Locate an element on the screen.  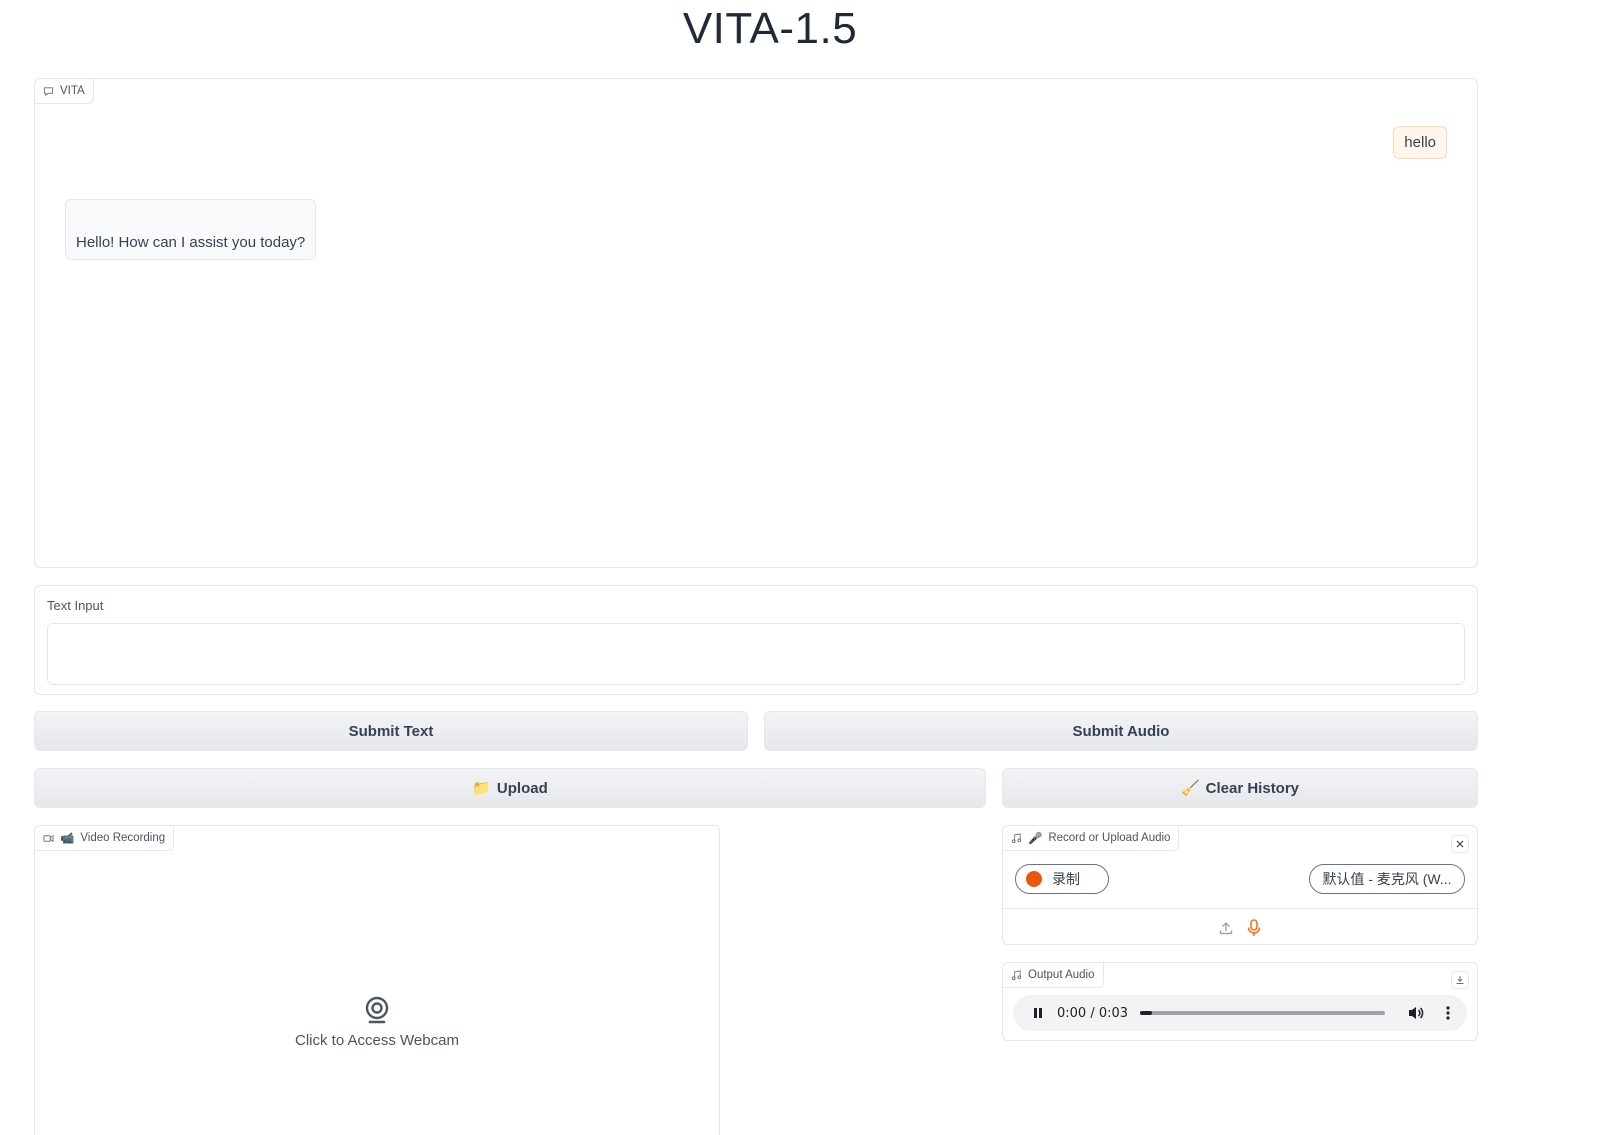
pause-icon is located at coordinates (1038, 1013).